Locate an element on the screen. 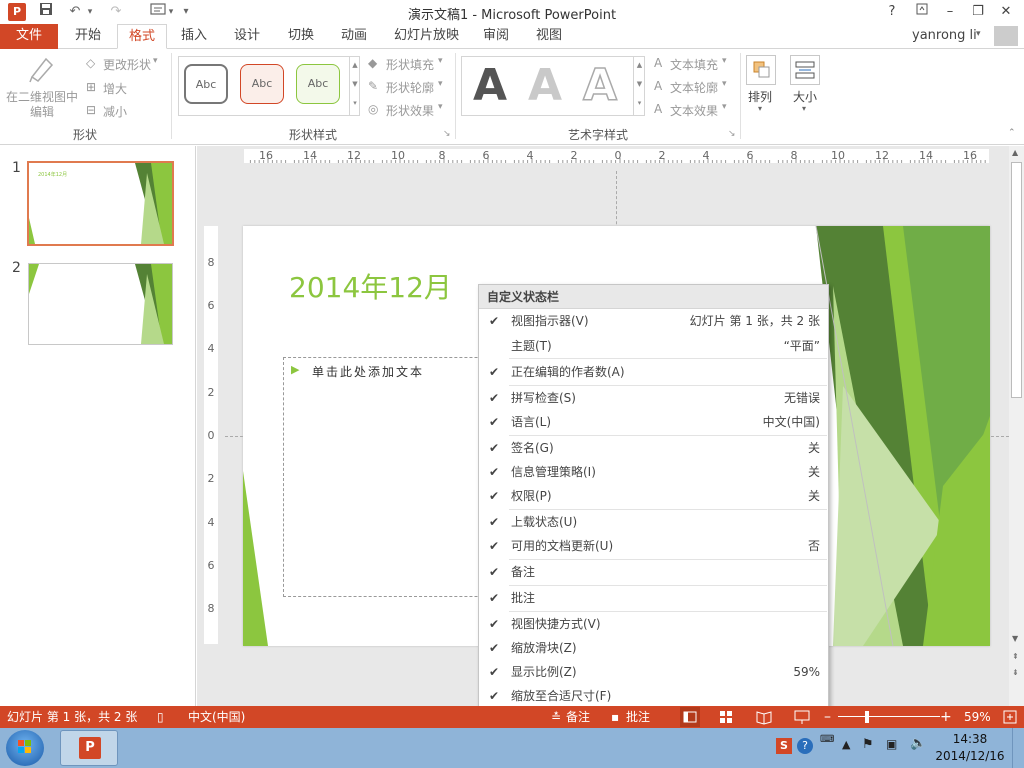 The width and height of the screenshot is (1024, 768). start-button is located at coordinates (25, 748).